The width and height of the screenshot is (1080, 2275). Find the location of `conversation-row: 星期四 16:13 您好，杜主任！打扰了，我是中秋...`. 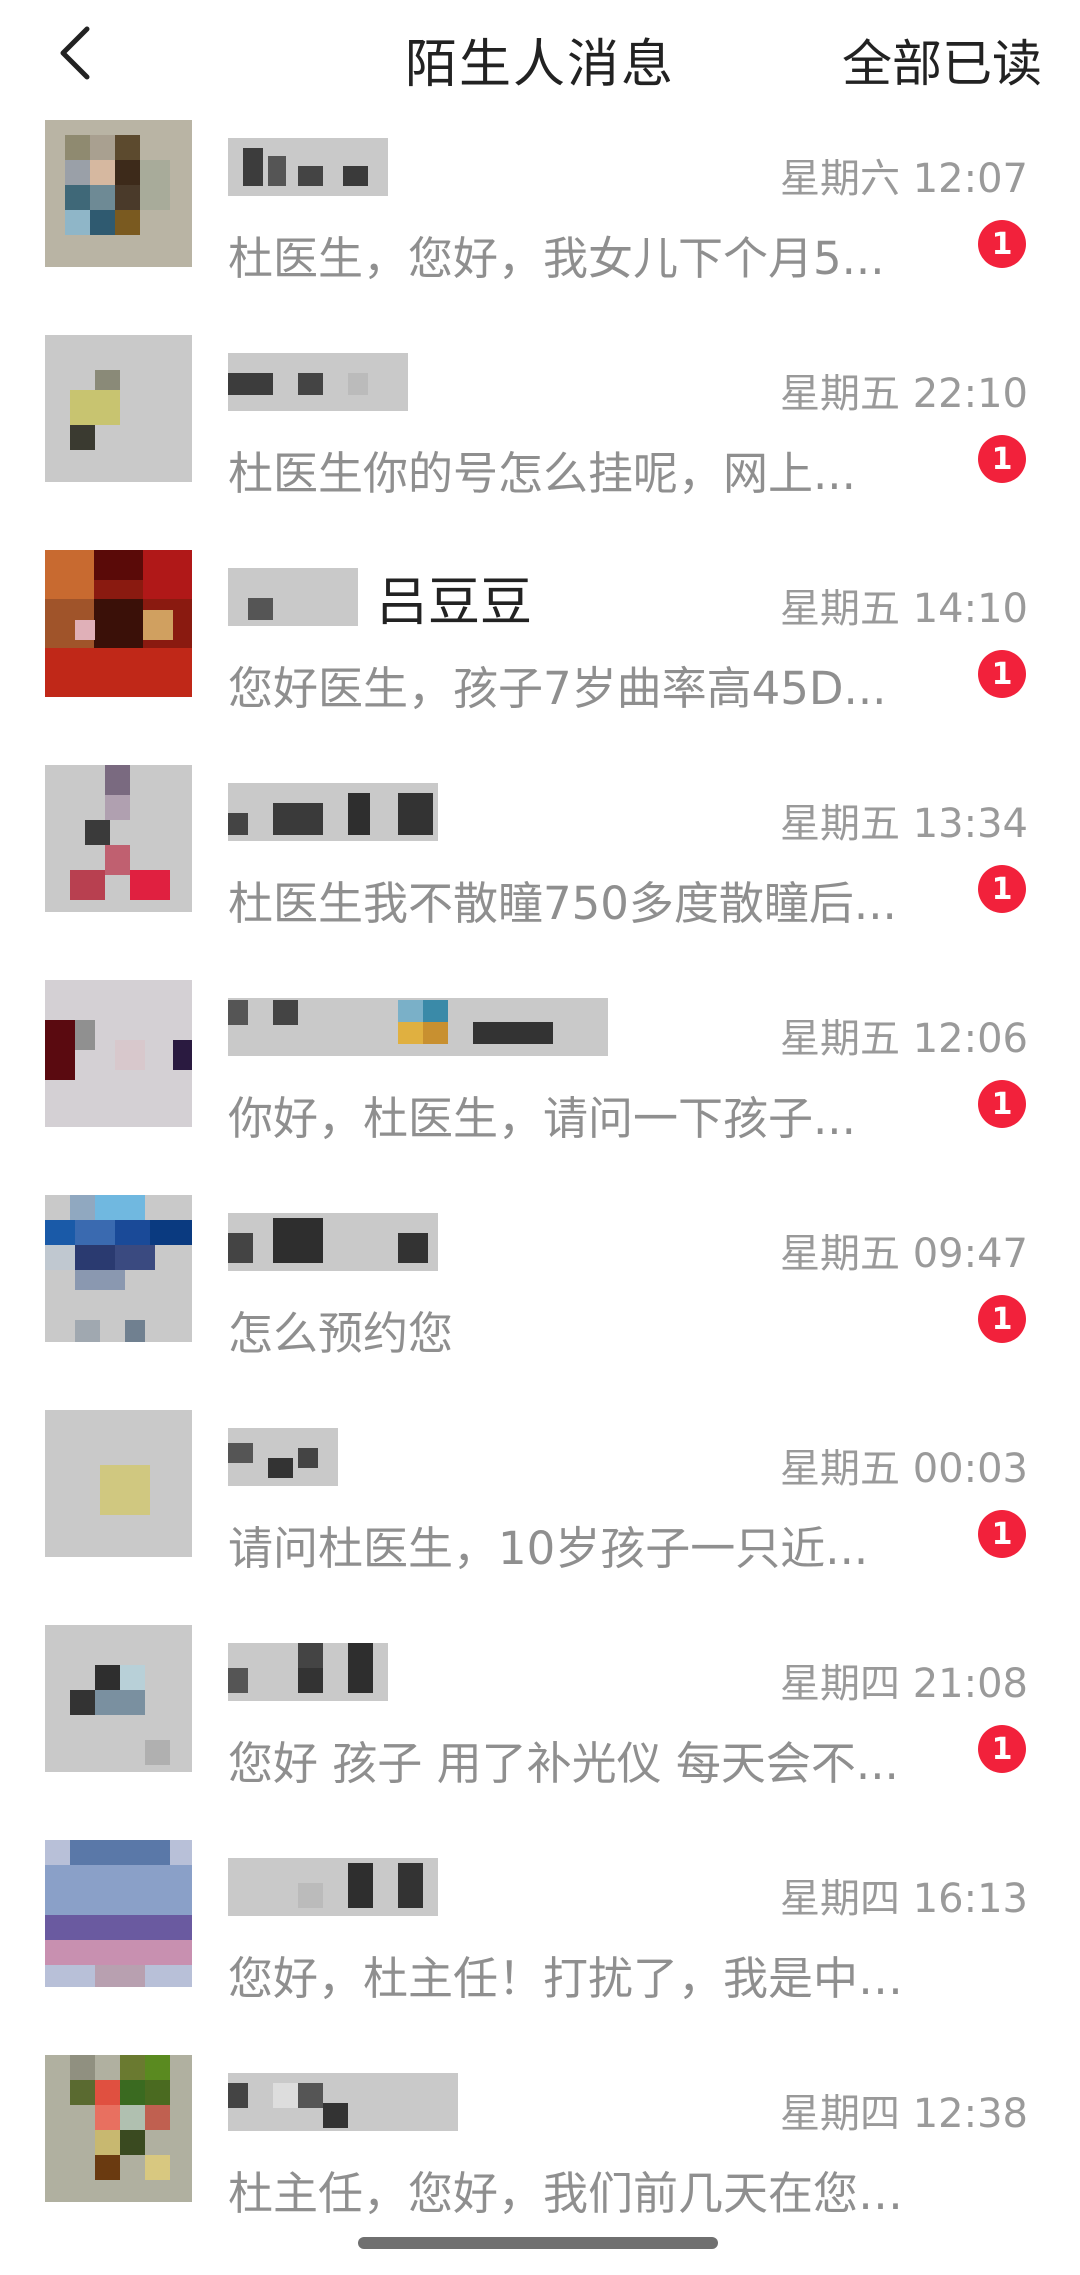

conversation-row: 星期四 16:13 您好，杜主任！打扰了，我是中秋... is located at coordinates (540, 1937).